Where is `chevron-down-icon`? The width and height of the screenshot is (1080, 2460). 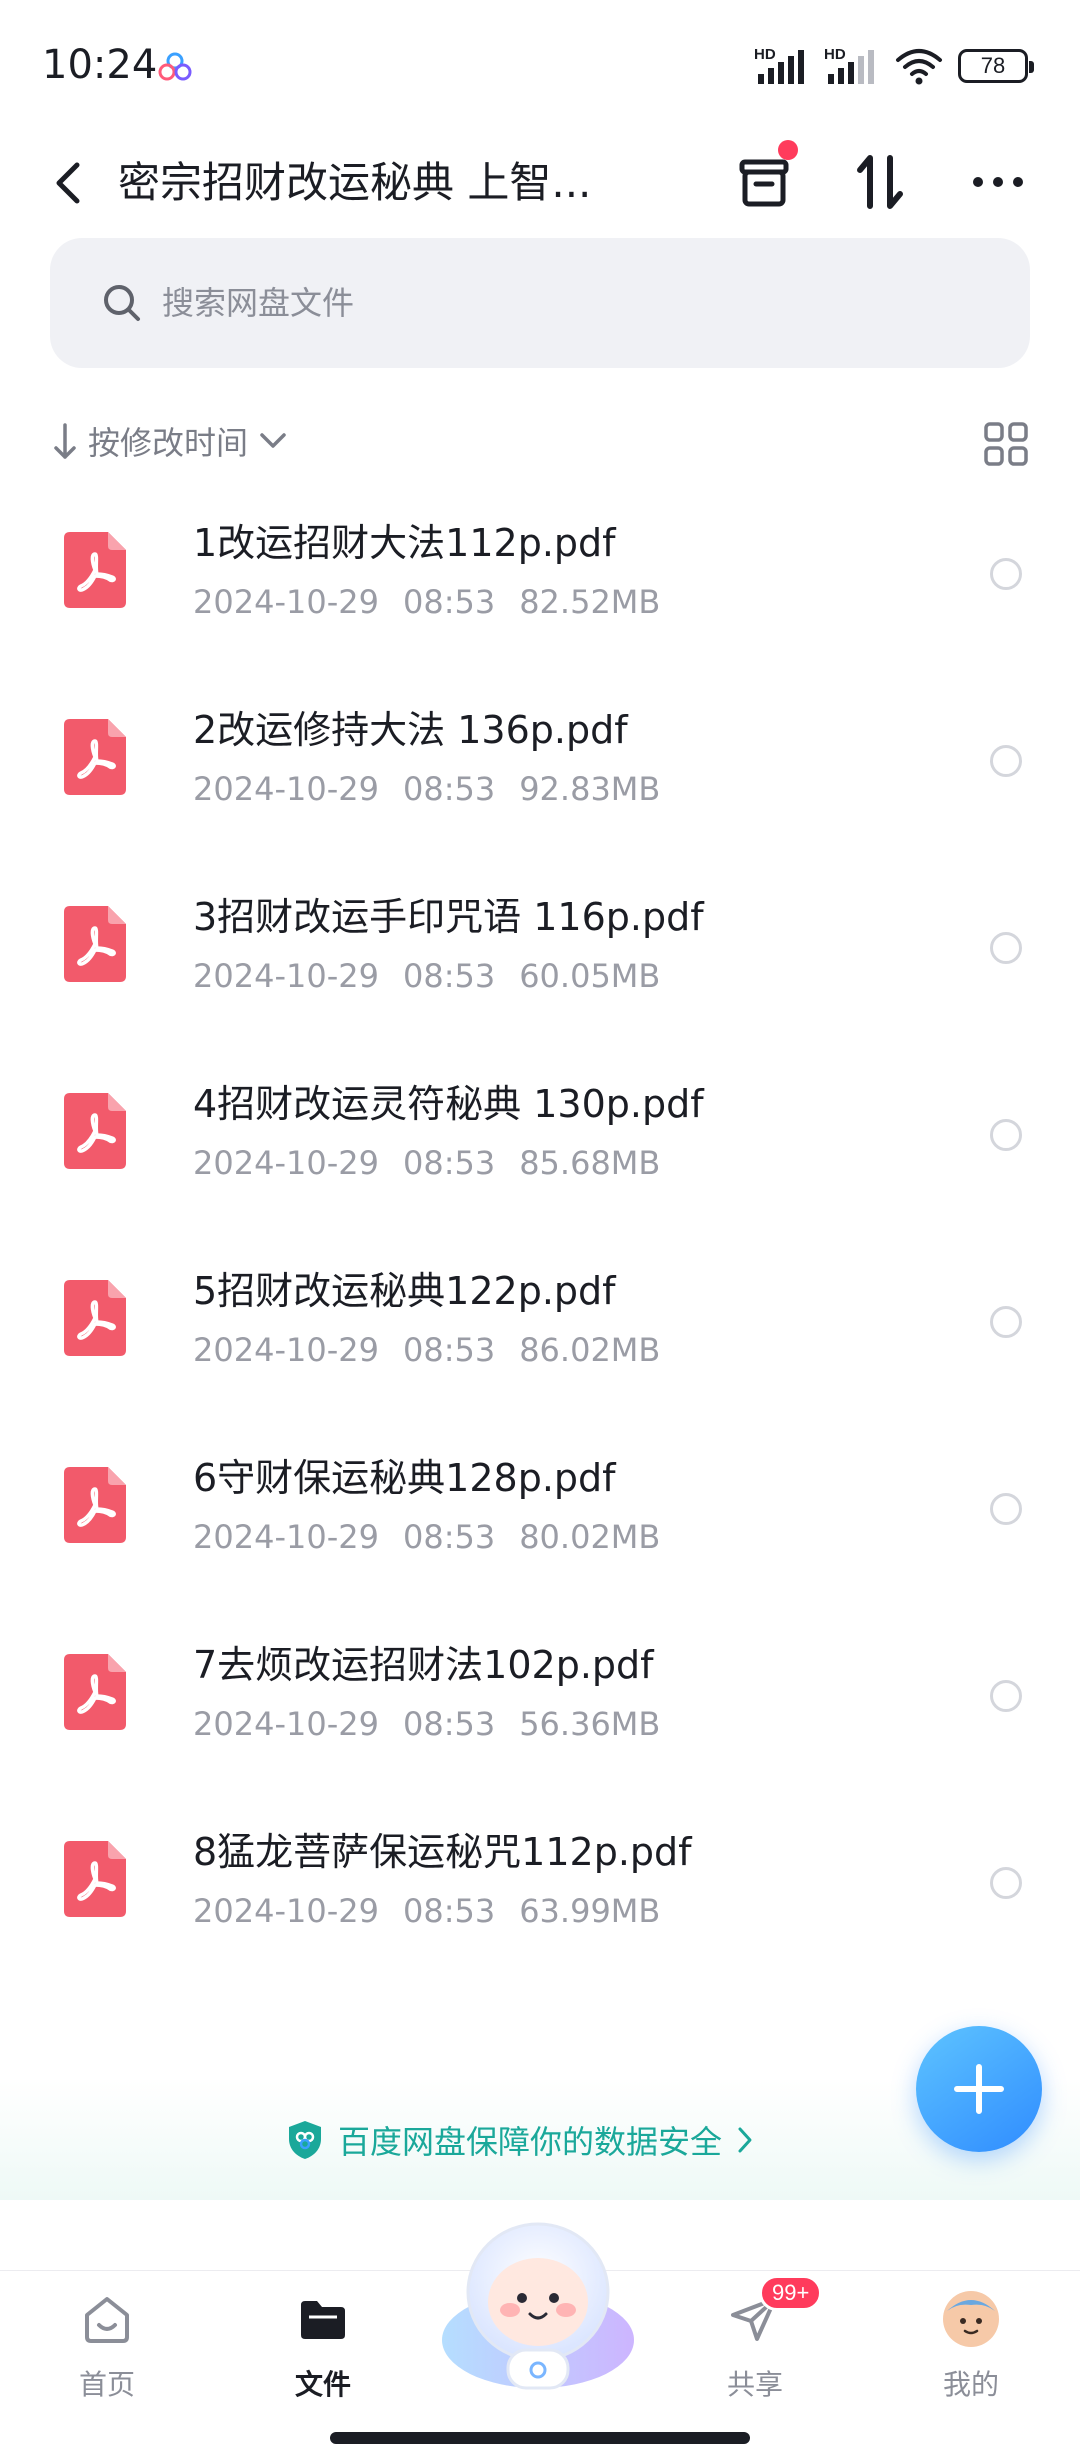 chevron-down-icon is located at coordinates (273, 440).